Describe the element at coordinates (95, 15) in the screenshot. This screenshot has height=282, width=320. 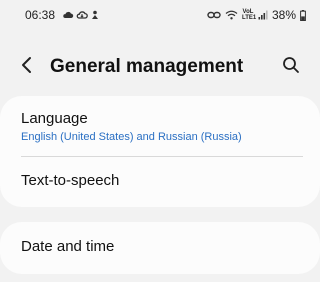
I see `notification-person-icon` at that location.